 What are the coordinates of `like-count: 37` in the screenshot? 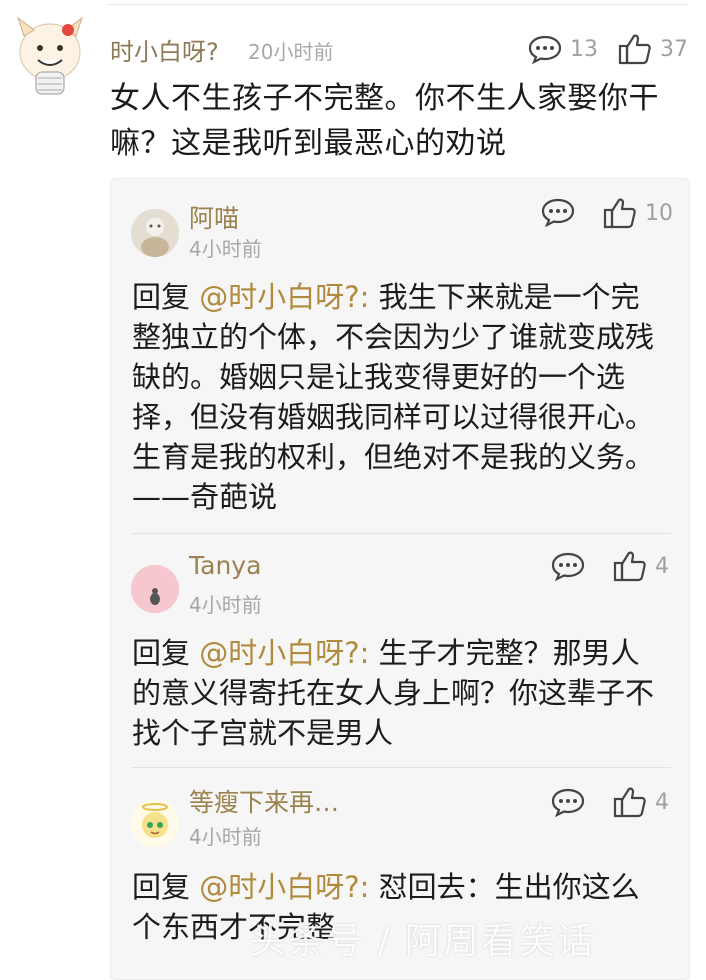 It's located at (674, 49).